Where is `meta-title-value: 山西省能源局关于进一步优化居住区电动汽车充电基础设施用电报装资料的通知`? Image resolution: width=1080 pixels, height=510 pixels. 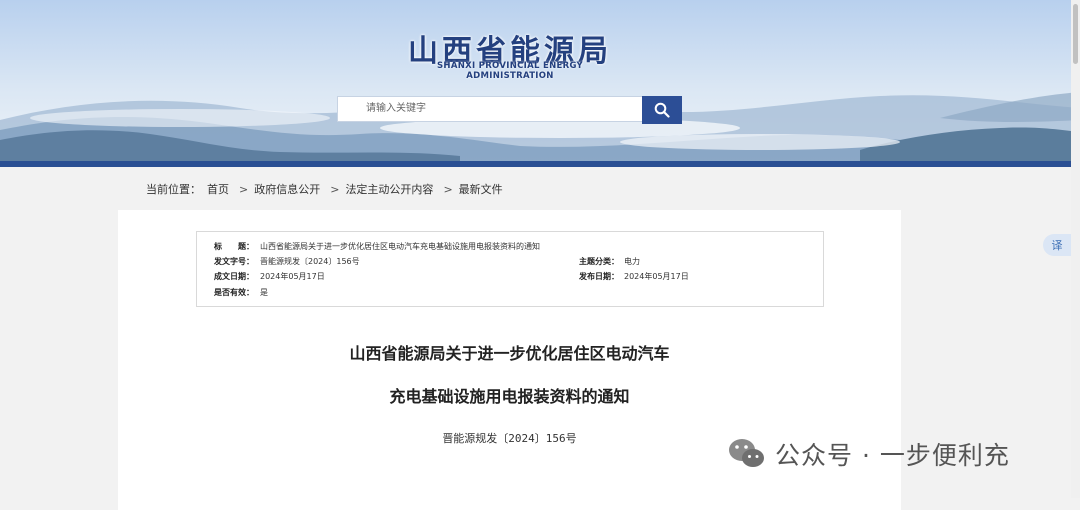 meta-title-value: 山西省能源局关于进一步优化居住区电动汽车充电基础设施用电报装资料的通知 is located at coordinates (400, 246).